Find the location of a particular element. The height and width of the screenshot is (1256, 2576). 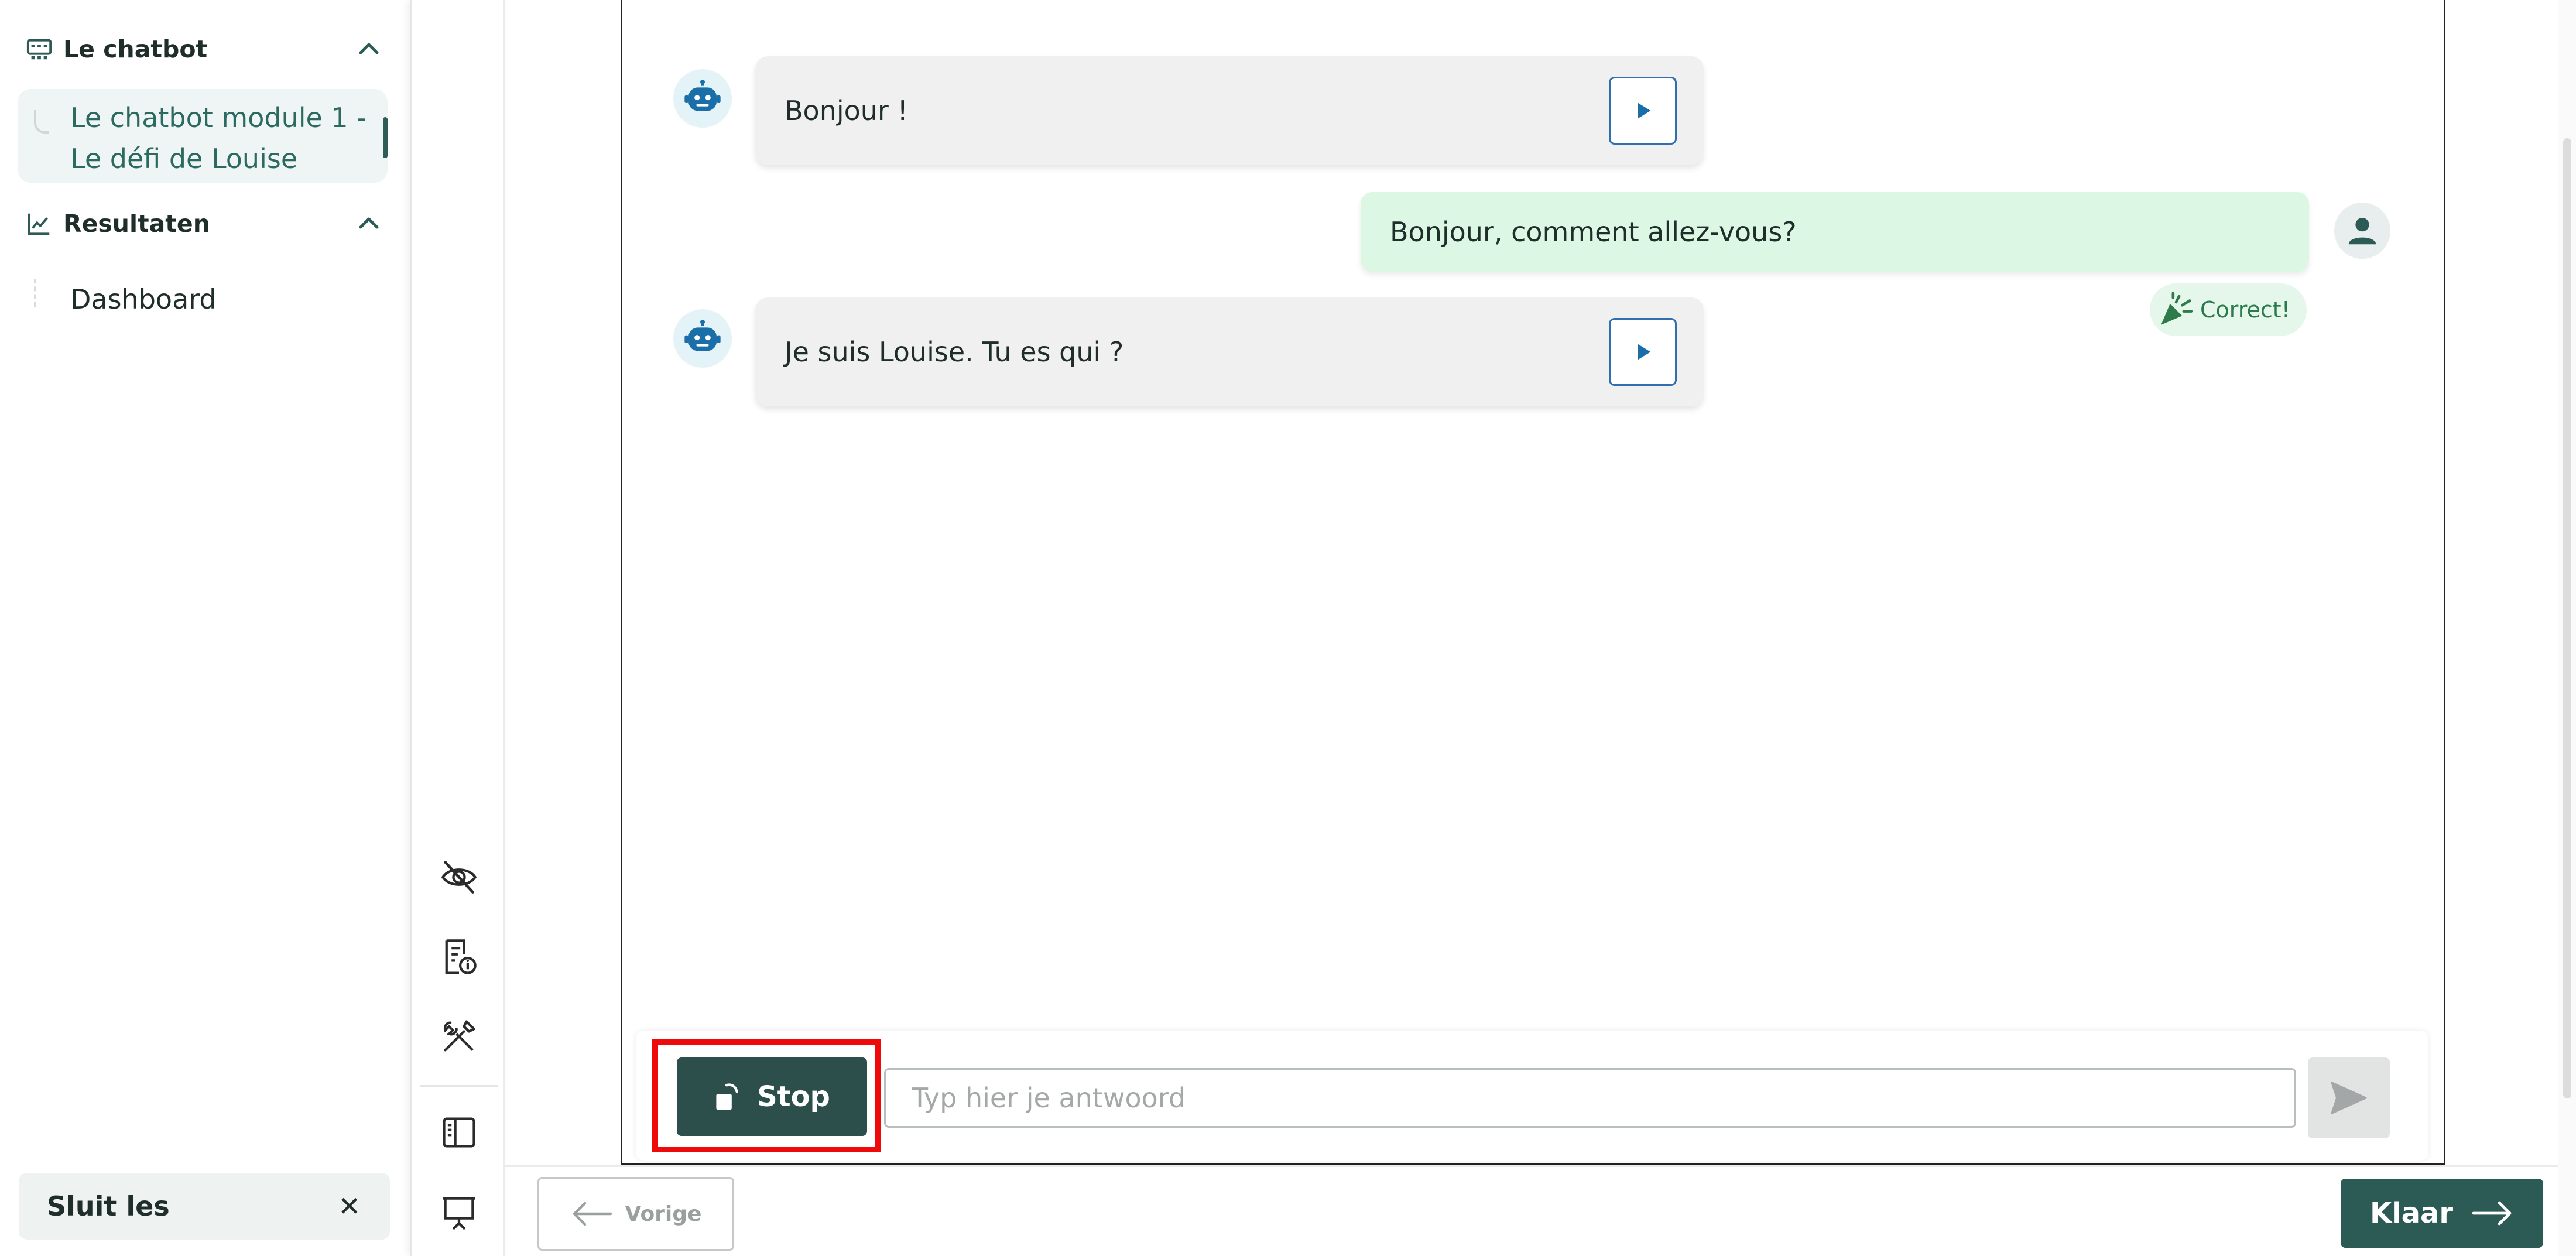

party-popper-icon is located at coordinates (2177, 308).